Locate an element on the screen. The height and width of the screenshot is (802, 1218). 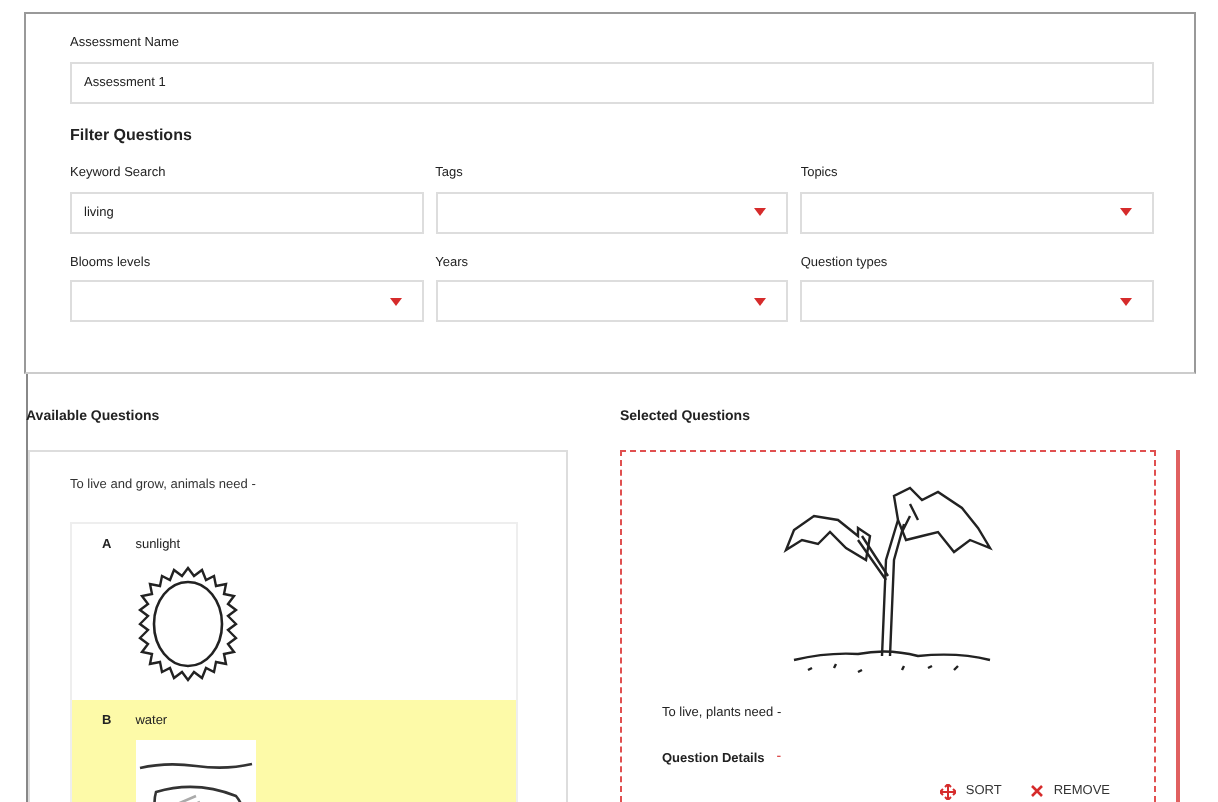
sun-drawing is located at coordinates (187, 624).